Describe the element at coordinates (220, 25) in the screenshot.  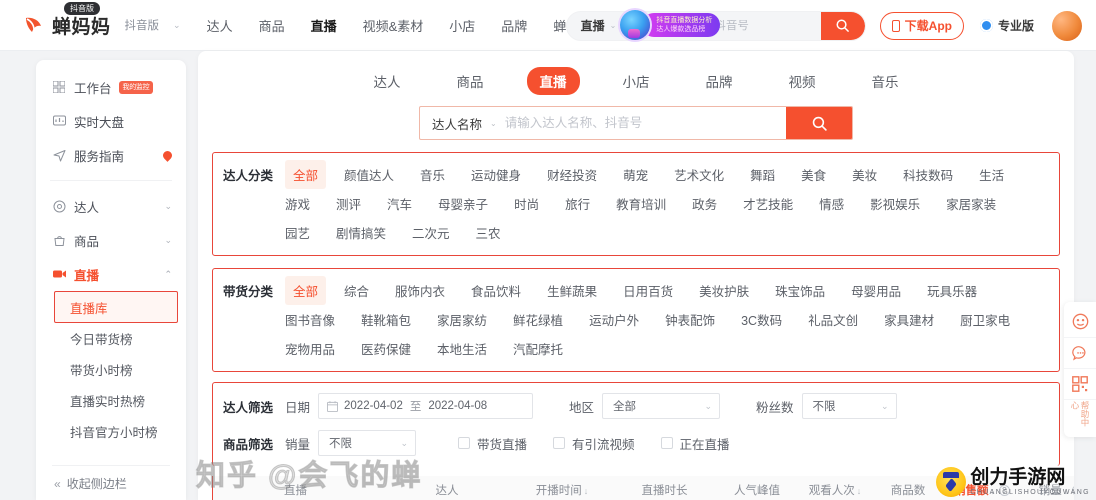
I see `topnav-item-daren: 达人` at that location.